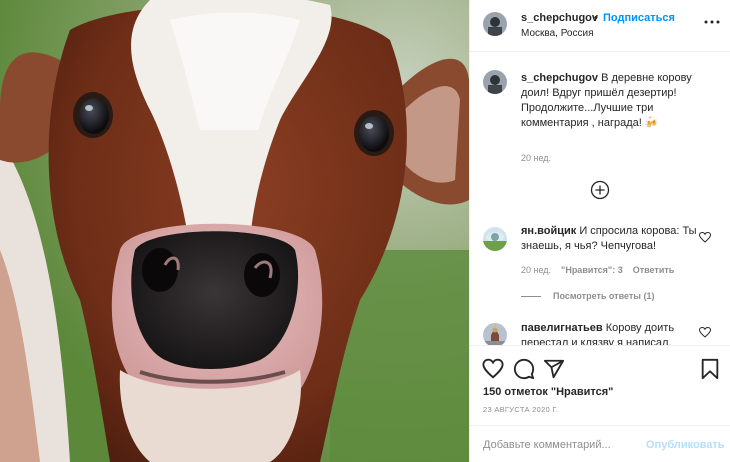 The width and height of the screenshot is (730, 462). What do you see at coordinates (495, 24) in the screenshot?
I see `author-avatar` at bounding box center [495, 24].